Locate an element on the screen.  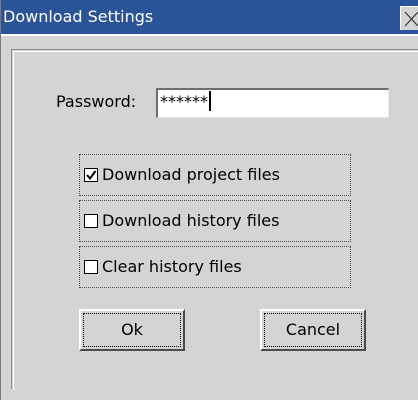
option-clear-history-files: Clear history files is located at coordinates (215, 267).